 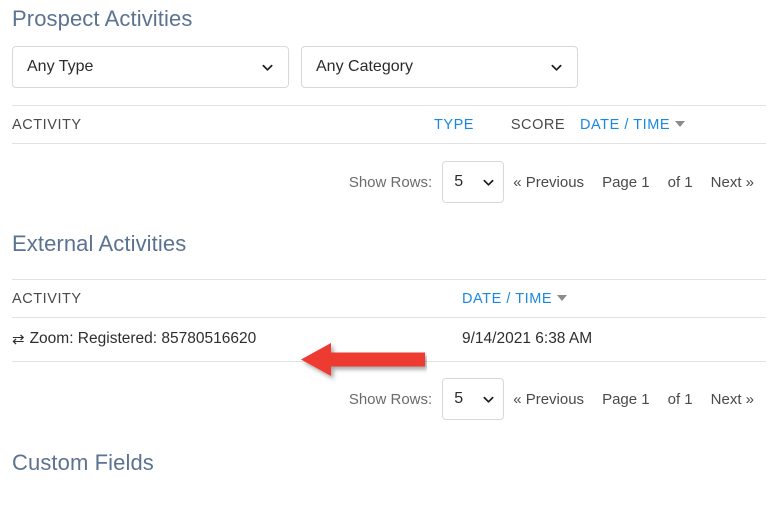 What do you see at coordinates (150, 67) in the screenshot?
I see `any-type-select: Any Type` at bounding box center [150, 67].